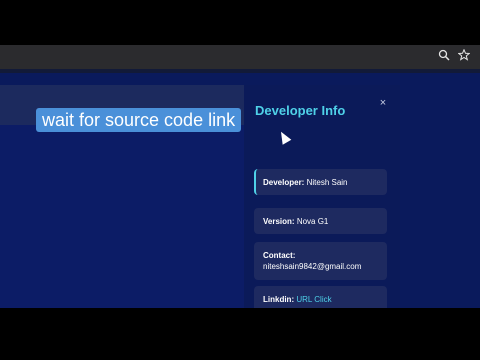 This screenshot has height=360, width=480. I want to click on contact-value: niteshsain9842@gmail.com, so click(312, 266).